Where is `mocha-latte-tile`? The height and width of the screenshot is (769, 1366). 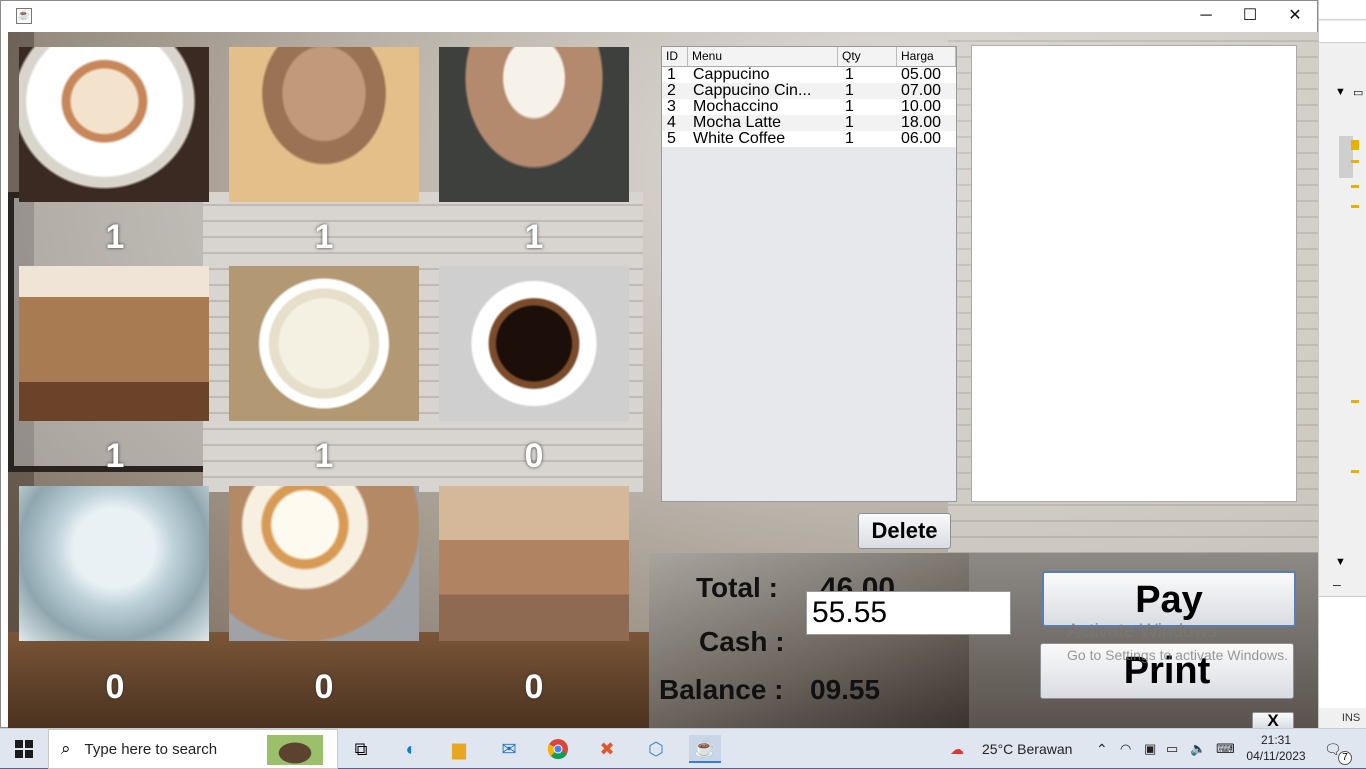 mocha-latte-tile is located at coordinates (114, 343).